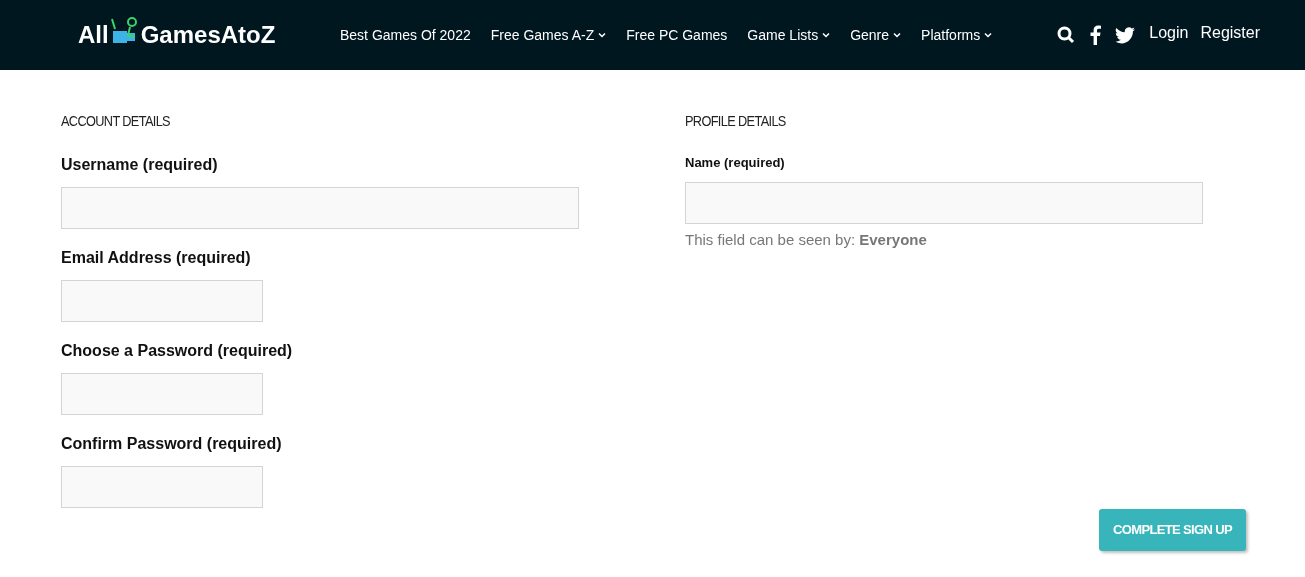 The width and height of the screenshot is (1305, 577). What do you see at coordinates (806, 240) in the screenshot?
I see `visibility-note: This field can be seen by: Everyone` at bounding box center [806, 240].